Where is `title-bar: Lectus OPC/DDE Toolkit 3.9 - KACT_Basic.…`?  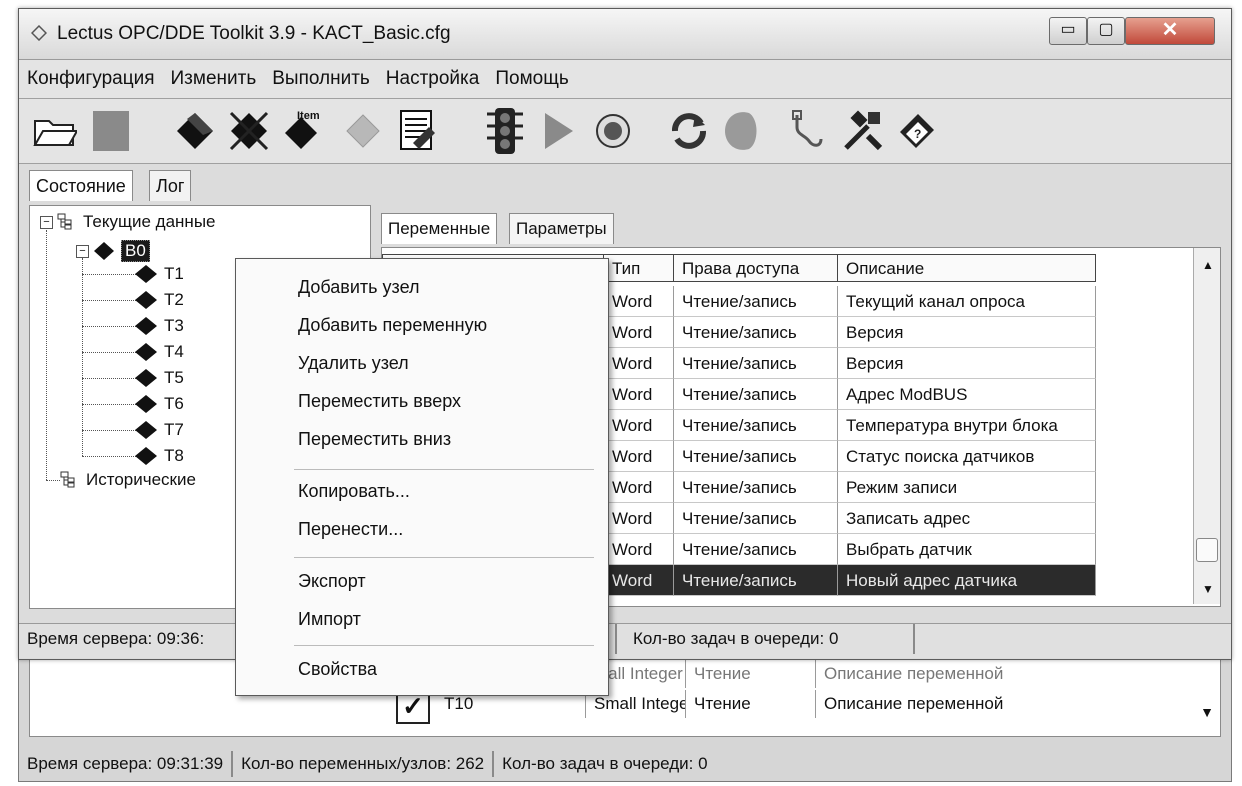
title-bar: Lectus OPC/DDE Toolkit 3.9 - KACT_Basic.… is located at coordinates (625, 34).